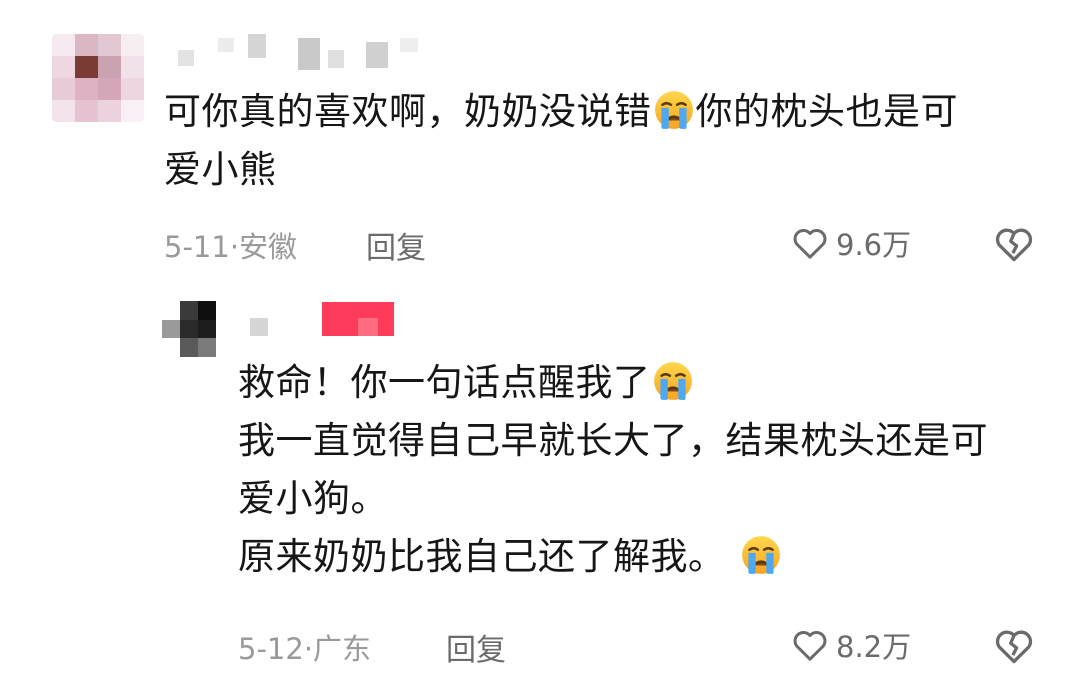  What do you see at coordinates (305, 649) in the screenshot?
I see `comment-date-location: 5-12·广东` at bounding box center [305, 649].